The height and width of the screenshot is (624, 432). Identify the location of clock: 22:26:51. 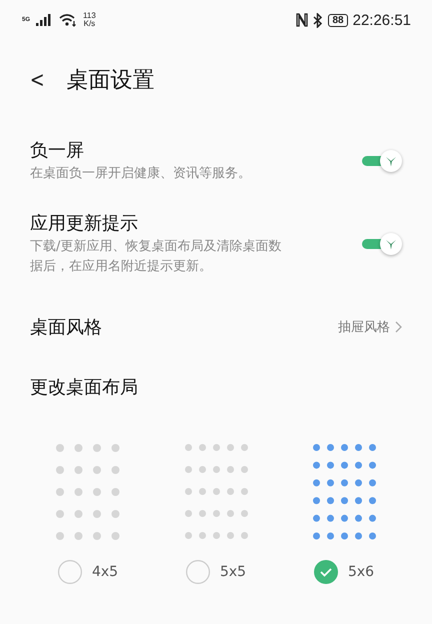
(381, 20).